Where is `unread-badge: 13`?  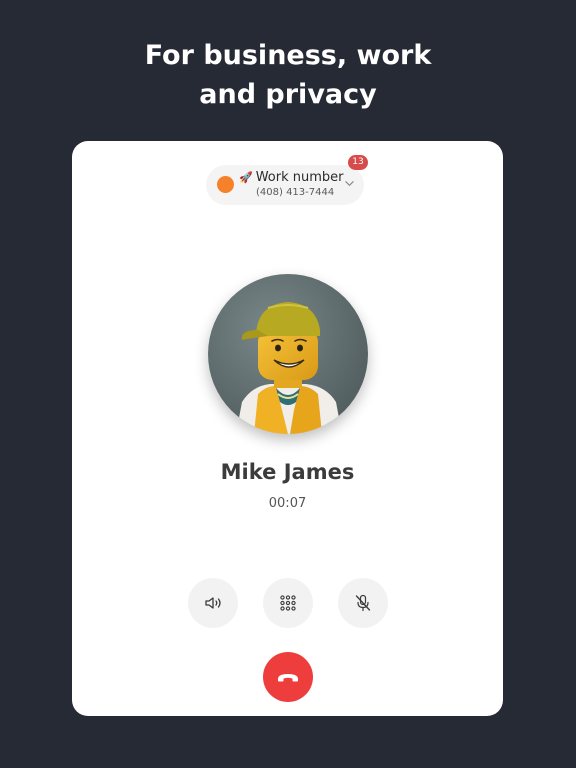
unread-badge: 13 is located at coordinates (358, 162).